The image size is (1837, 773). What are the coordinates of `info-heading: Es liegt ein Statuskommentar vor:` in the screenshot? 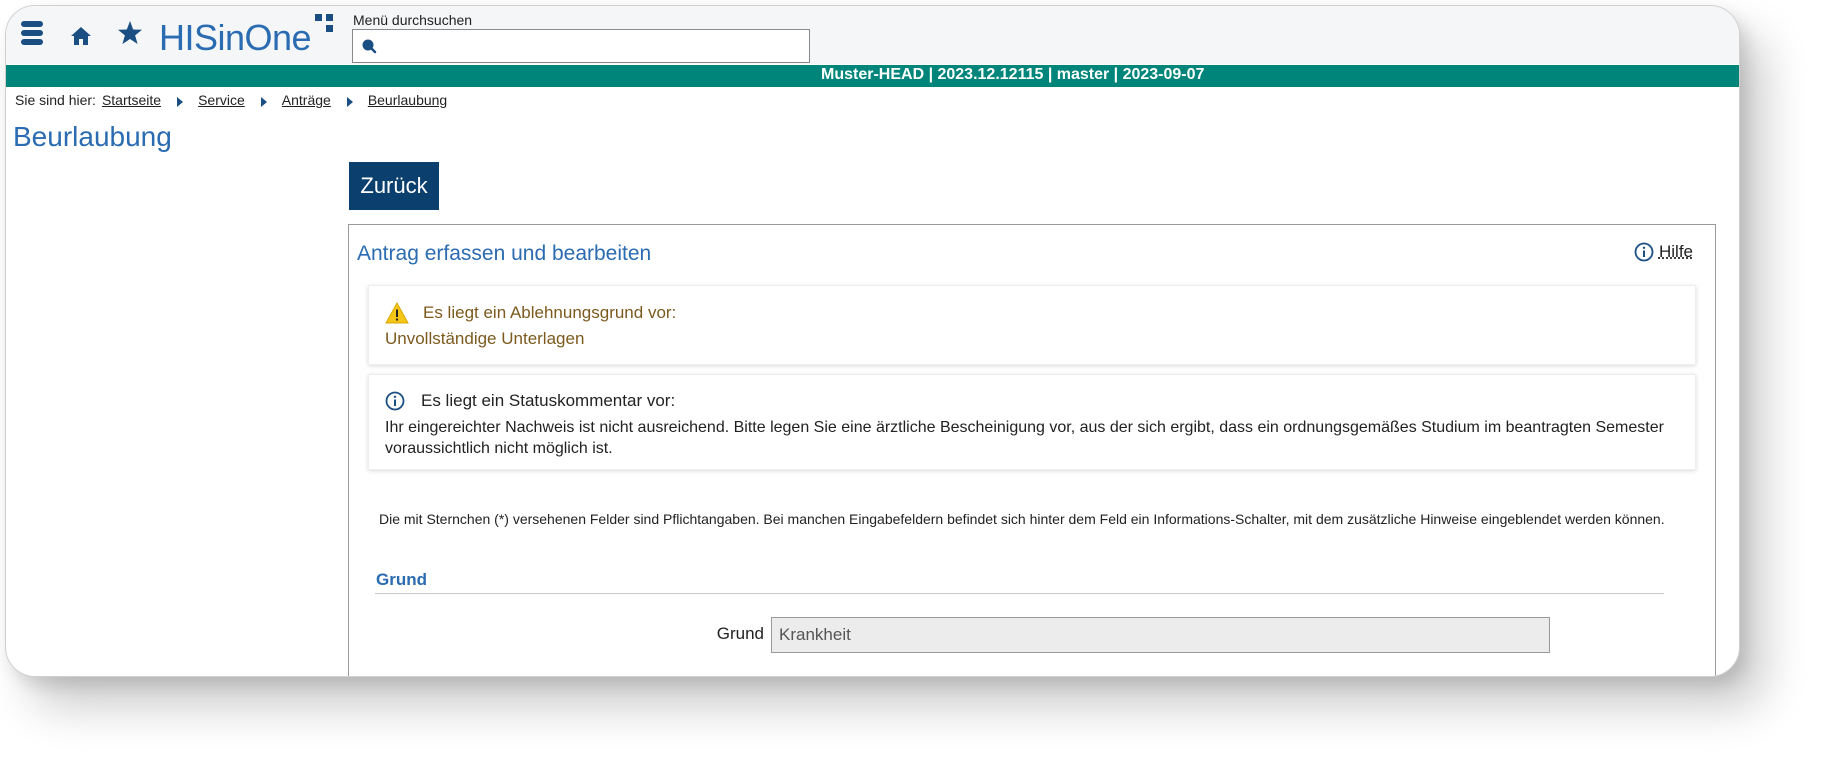 It's located at (548, 400).